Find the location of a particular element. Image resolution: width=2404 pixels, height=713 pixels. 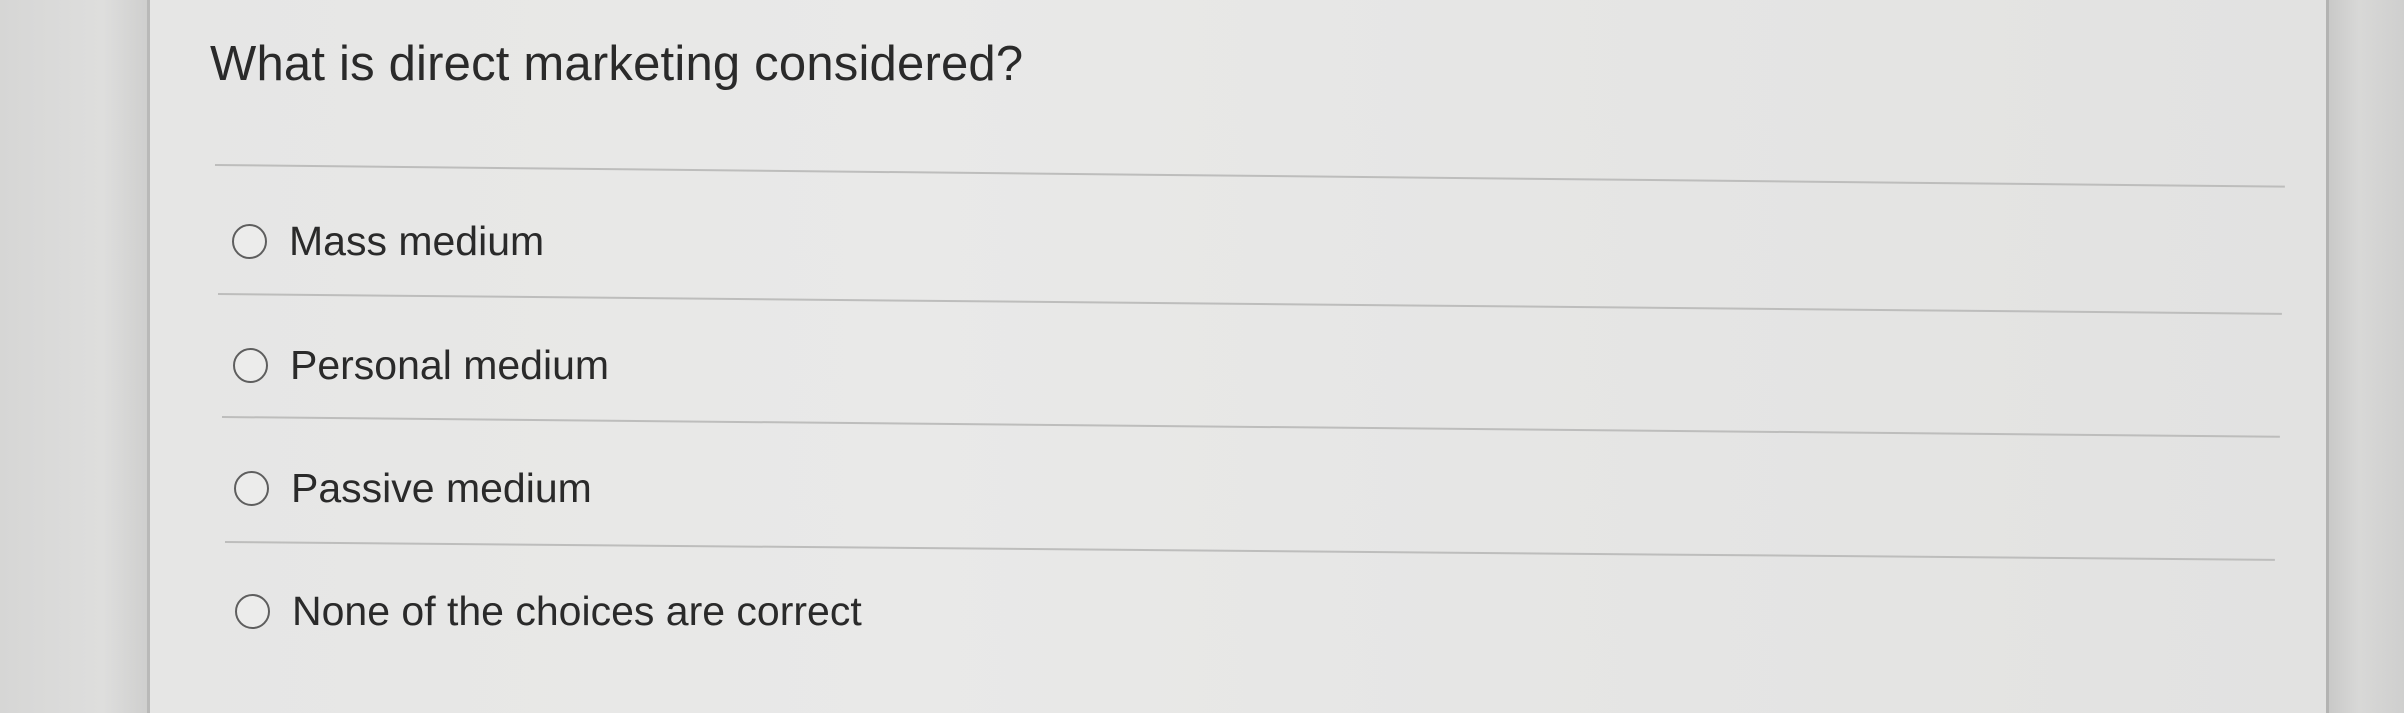

option-label: Personal medium is located at coordinates (450, 365).